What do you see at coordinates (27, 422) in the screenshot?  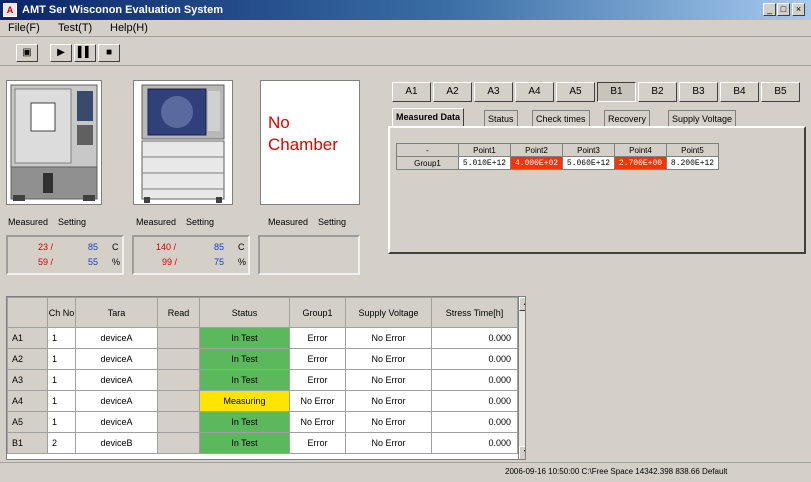 I see `row-id: A5` at bounding box center [27, 422].